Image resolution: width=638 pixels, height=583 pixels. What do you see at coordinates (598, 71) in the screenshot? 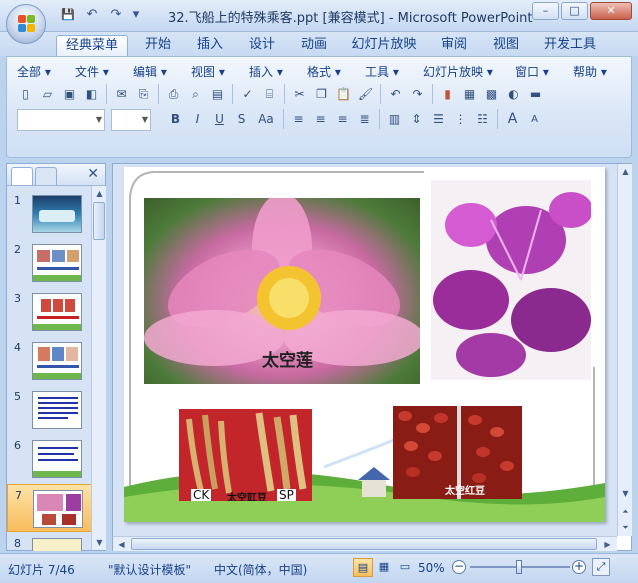
I see `menu-help: 帮助 ▾` at bounding box center [598, 71].